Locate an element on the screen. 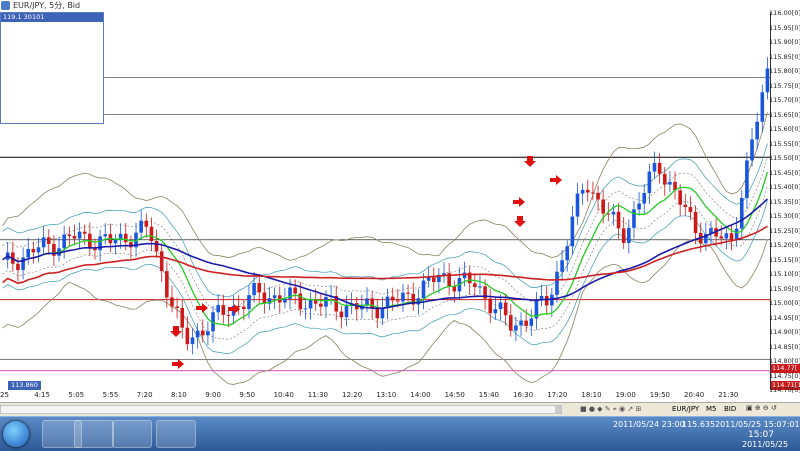  tray-date-left: 2011/05/24 23:00 is located at coordinates (649, 424).